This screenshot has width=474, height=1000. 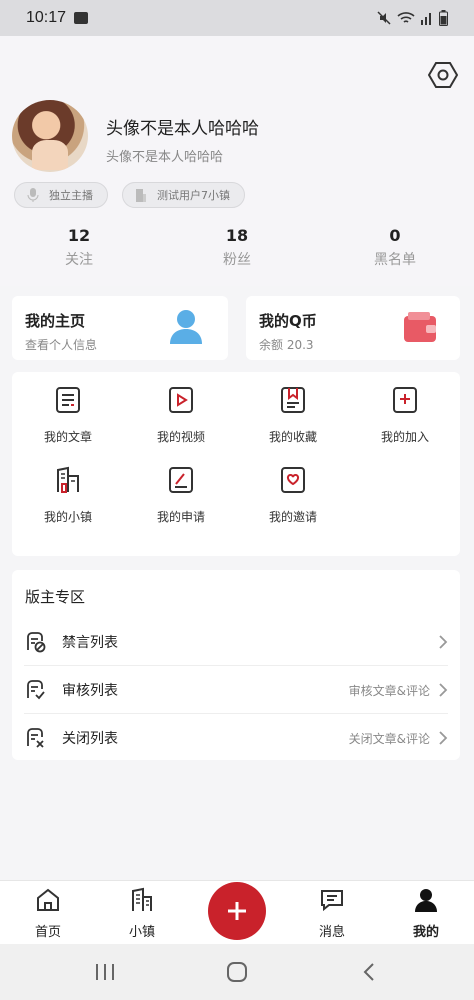 What do you see at coordinates (90, 691) in the screenshot?
I see `mod-row-label: 审核列表` at bounding box center [90, 691].